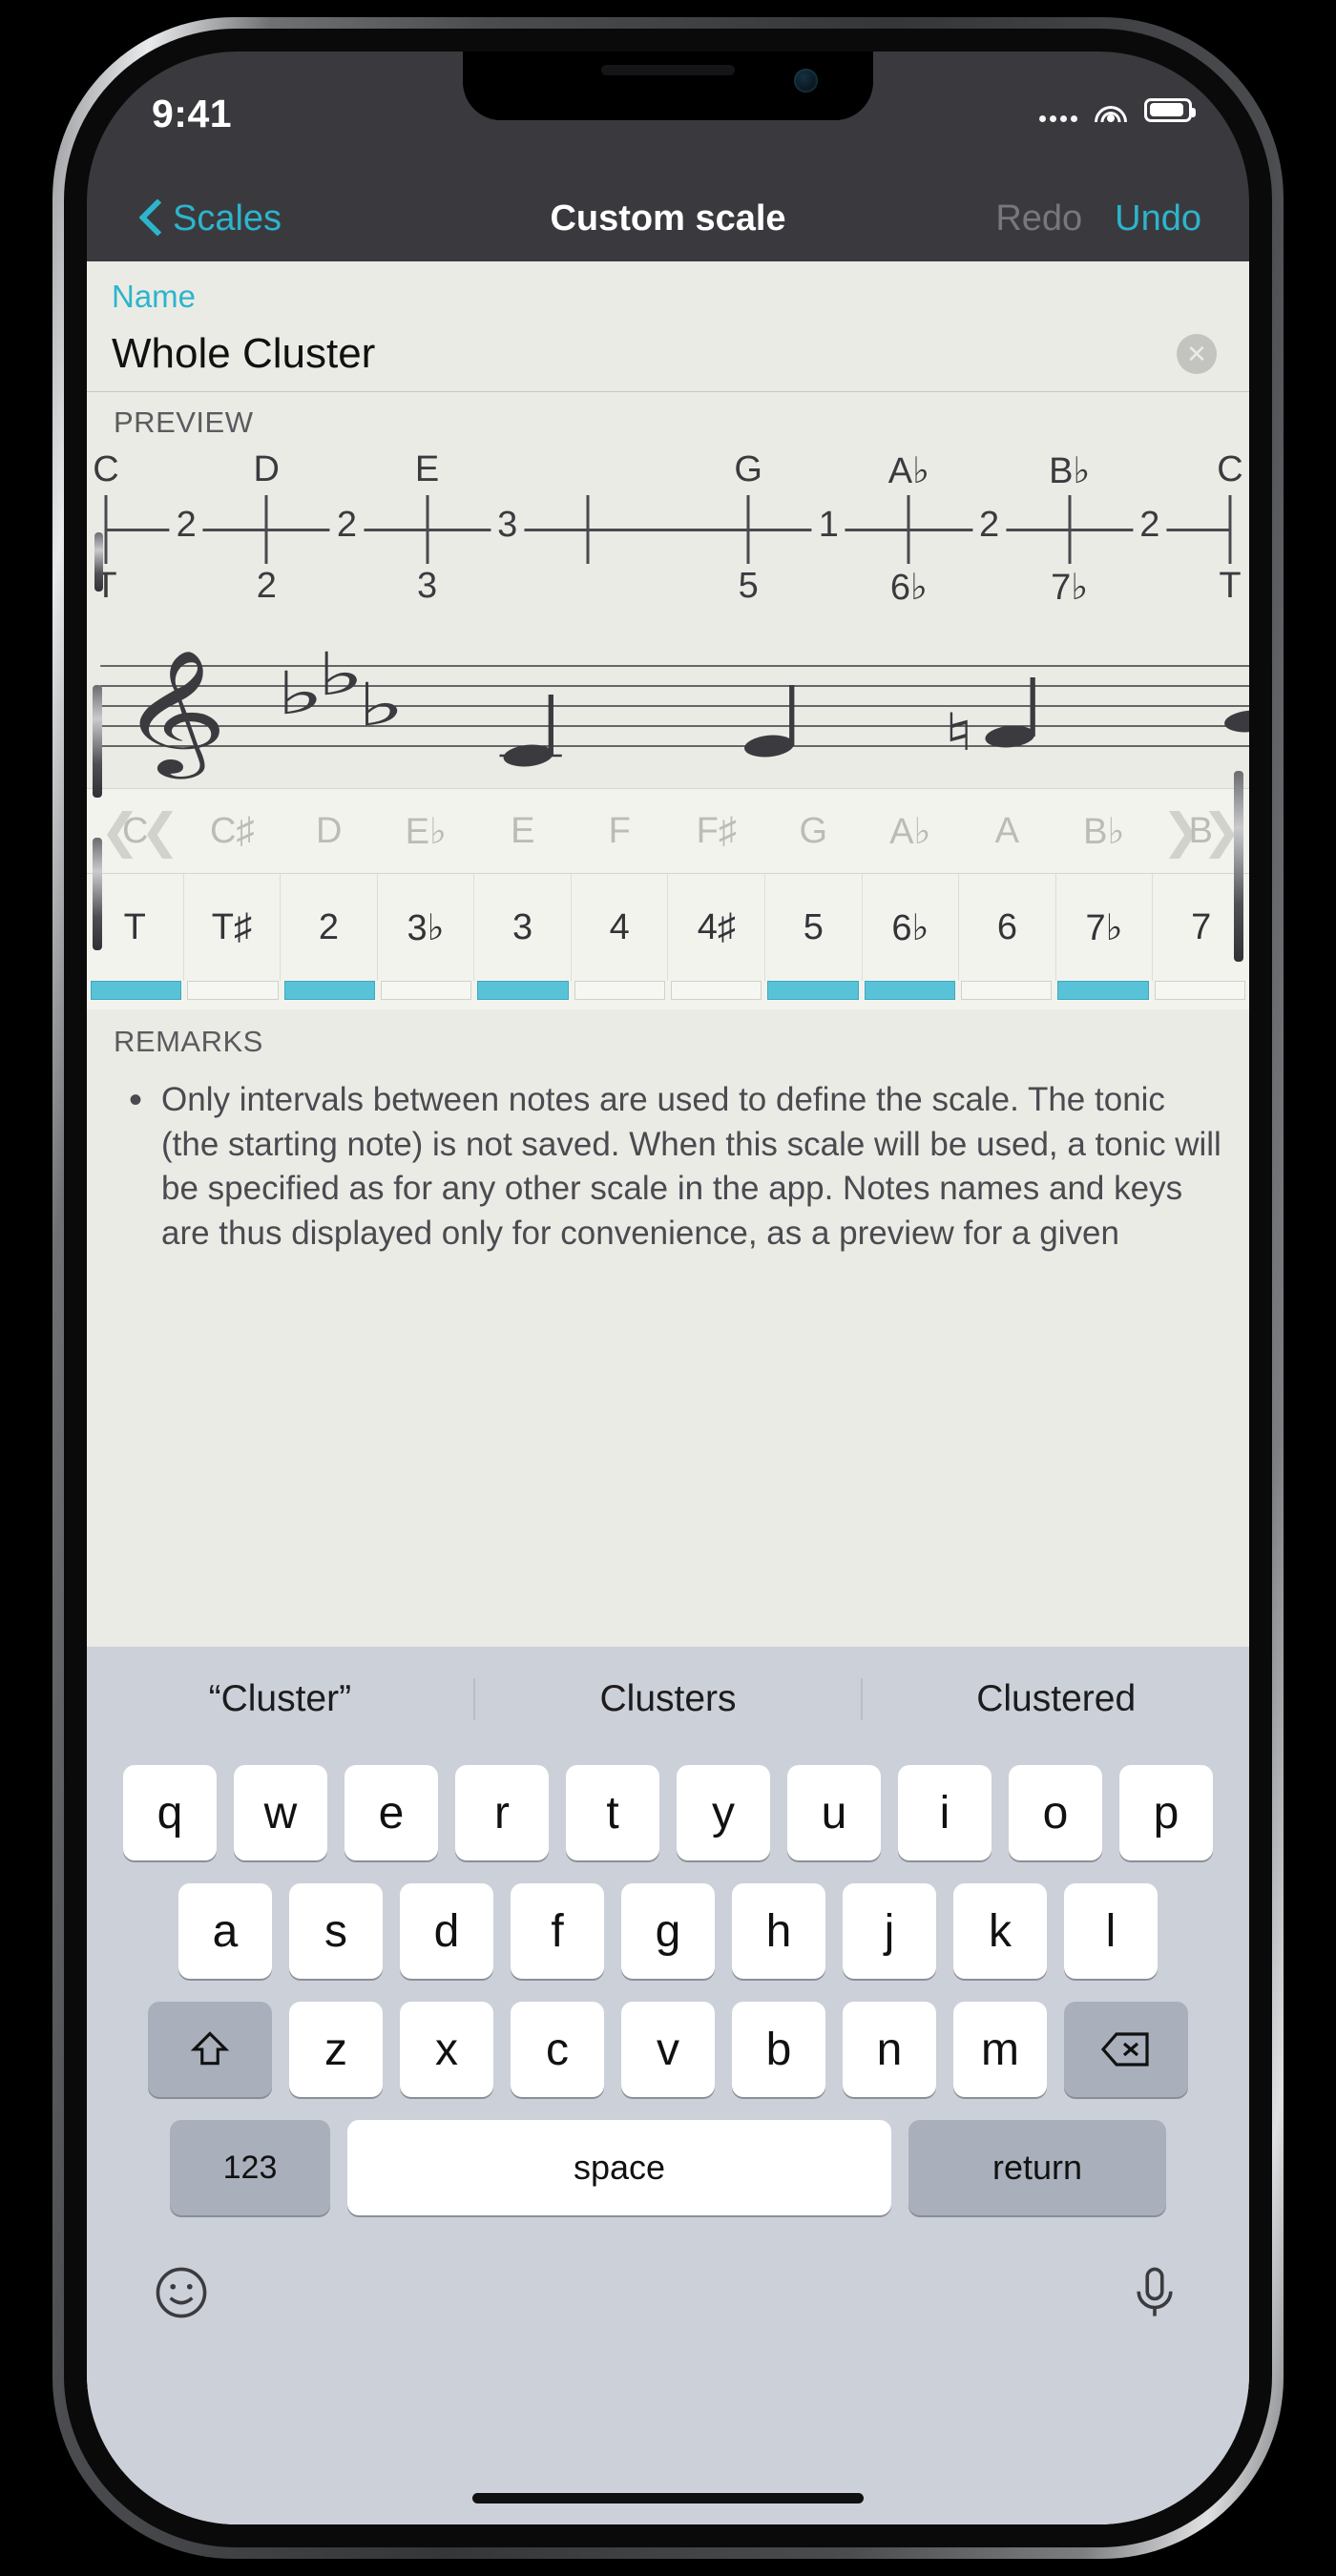 The width and height of the screenshot is (1336, 2576). Describe the element at coordinates (426, 831) in the screenshot. I see `note-picker-item: E♭` at that location.